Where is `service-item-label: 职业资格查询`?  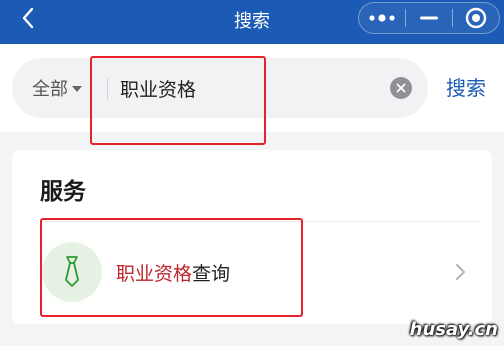 service-item-label: 职业资格查询 is located at coordinates (173, 272).